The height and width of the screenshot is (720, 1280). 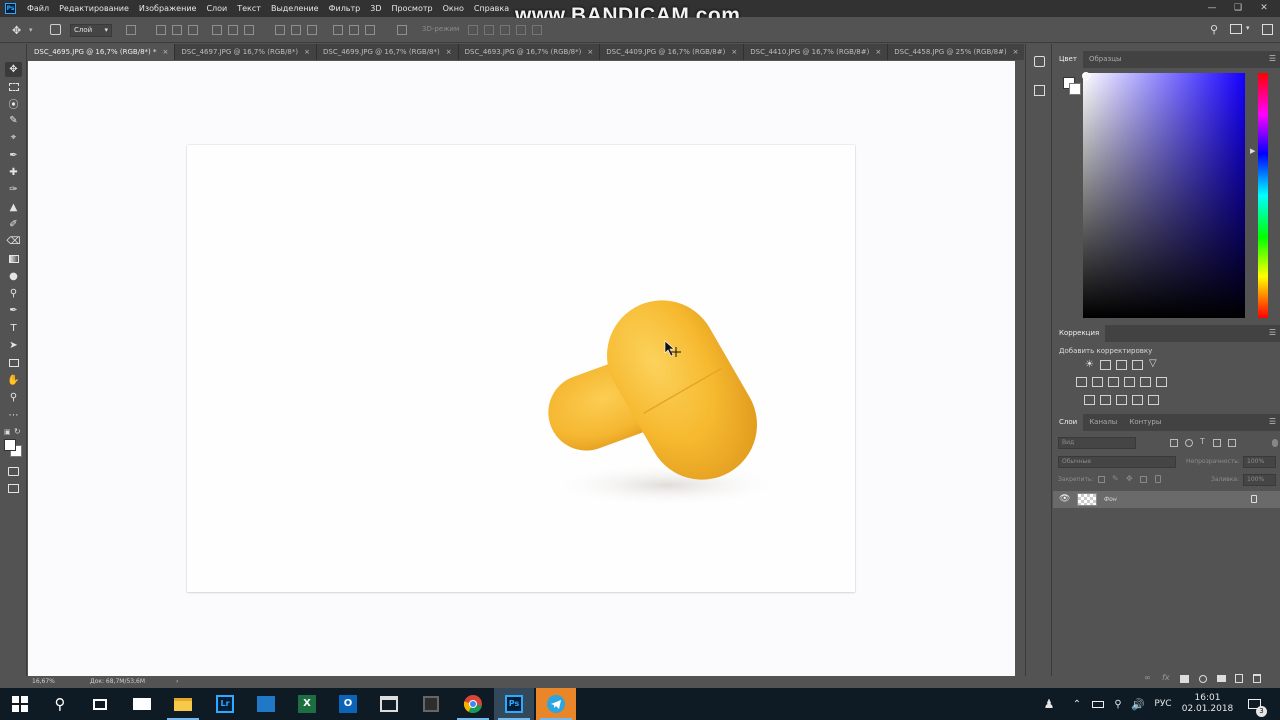 I want to click on outlook-icon: O, so click(x=348, y=704).